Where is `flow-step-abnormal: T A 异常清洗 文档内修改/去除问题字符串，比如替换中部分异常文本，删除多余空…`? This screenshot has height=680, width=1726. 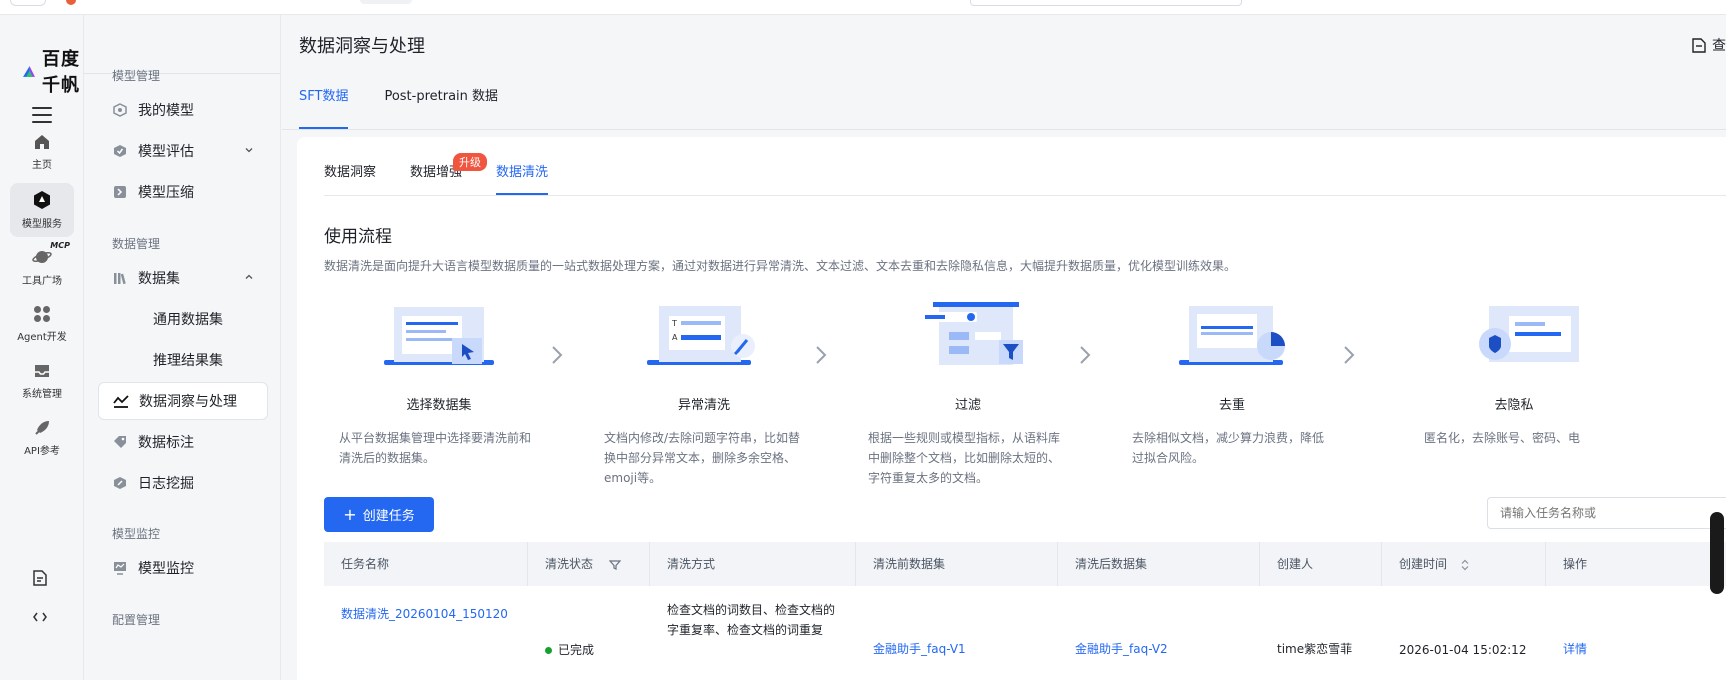
flow-step-abnormal: T A 异常清洗 文档内修改/去除问题字符串，比如替换中部分异常文本，删除多余空… is located at coordinates (704, 395).